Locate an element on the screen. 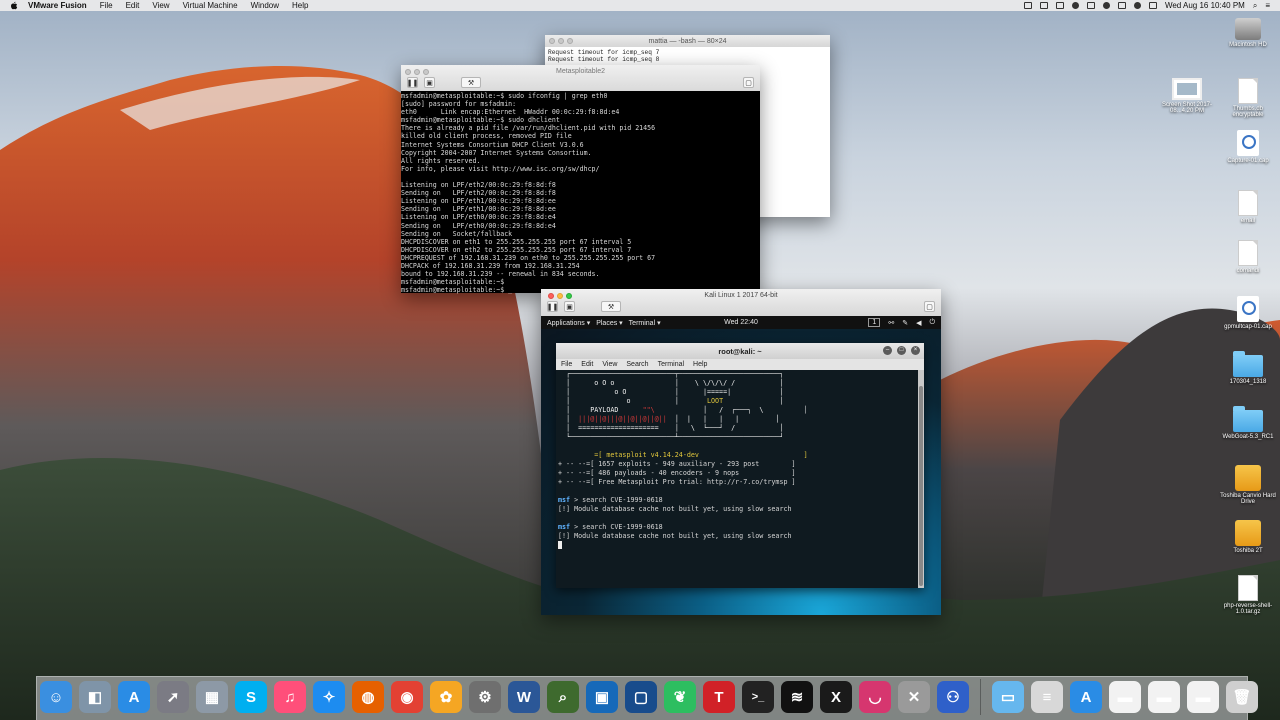 This screenshot has width=1280, height=720. pen-icon: ✎ is located at coordinates (905, 323).